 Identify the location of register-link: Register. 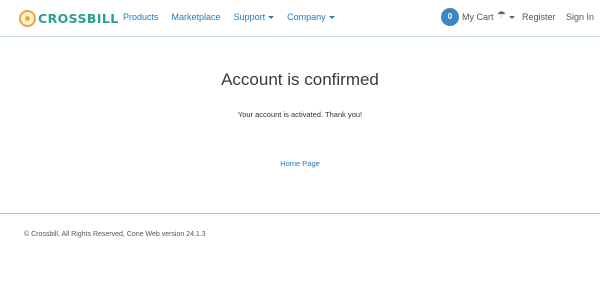
(539, 17).